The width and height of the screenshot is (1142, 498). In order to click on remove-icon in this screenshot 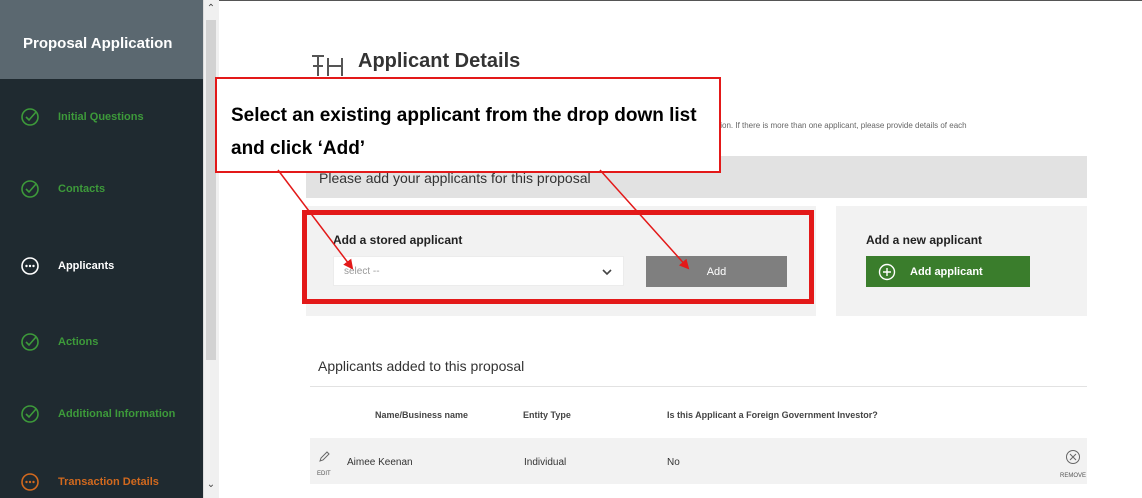, I will do `click(1073, 457)`.